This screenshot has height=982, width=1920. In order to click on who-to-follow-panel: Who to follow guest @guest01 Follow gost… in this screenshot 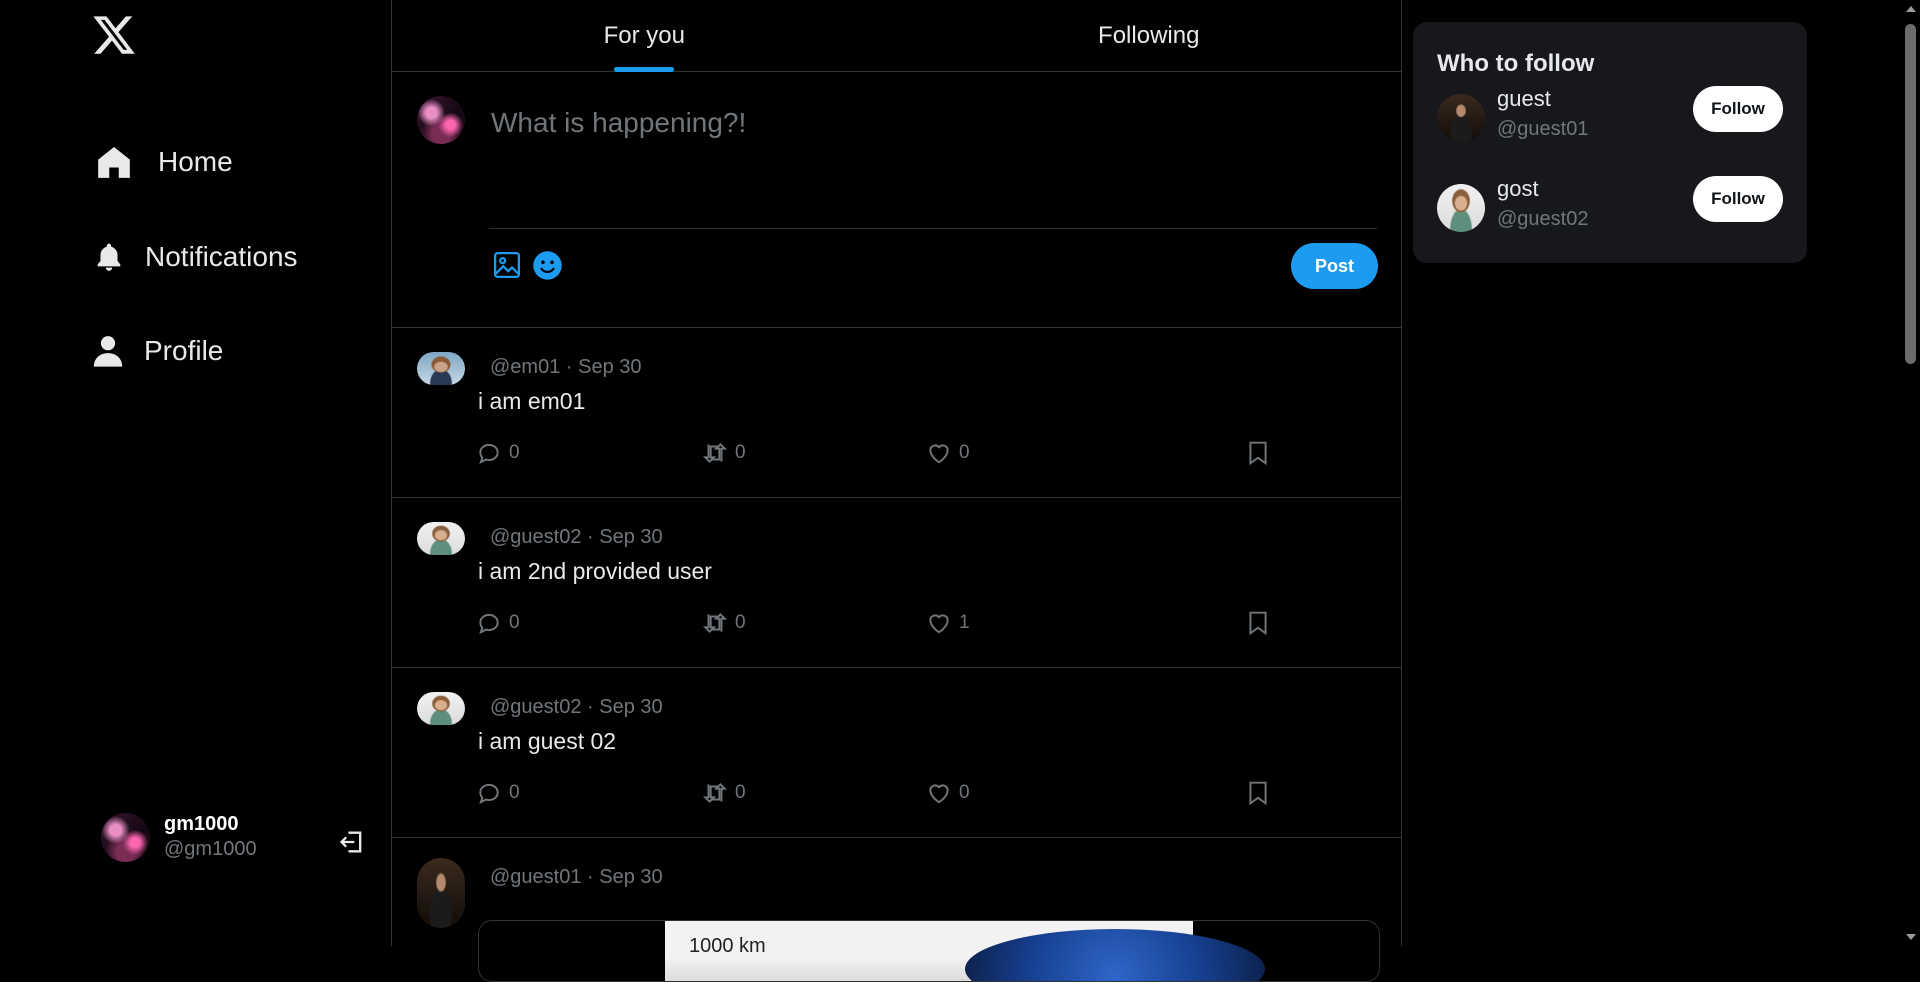, I will do `click(1610, 142)`.